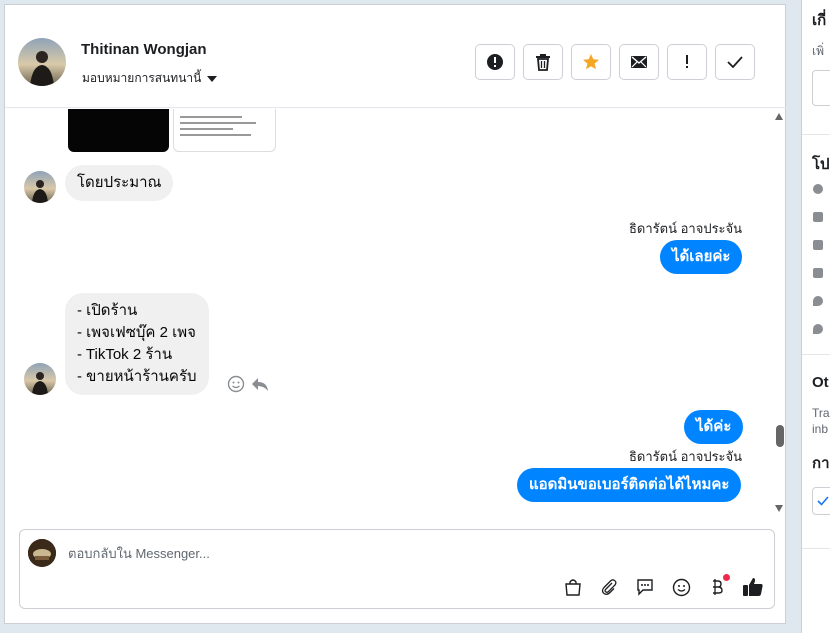 The width and height of the screenshot is (830, 633). Describe the element at coordinates (236, 384) in the screenshot. I see `emoji-react-icon` at that location.